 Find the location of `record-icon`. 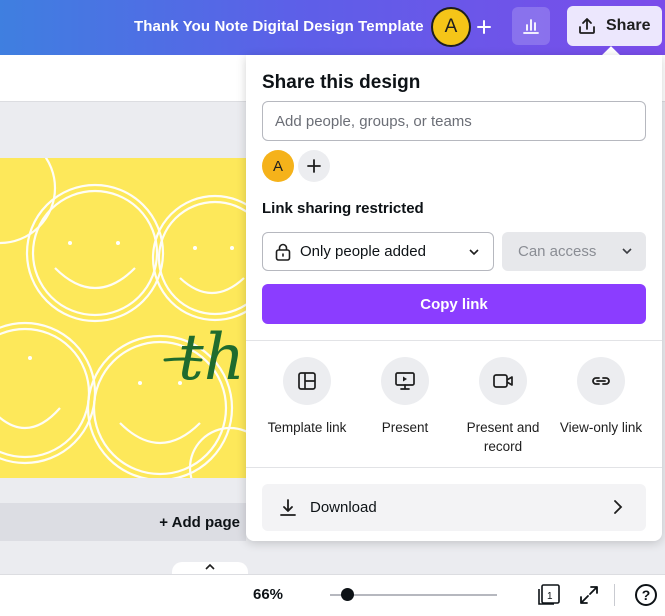

record-icon is located at coordinates (503, 381).